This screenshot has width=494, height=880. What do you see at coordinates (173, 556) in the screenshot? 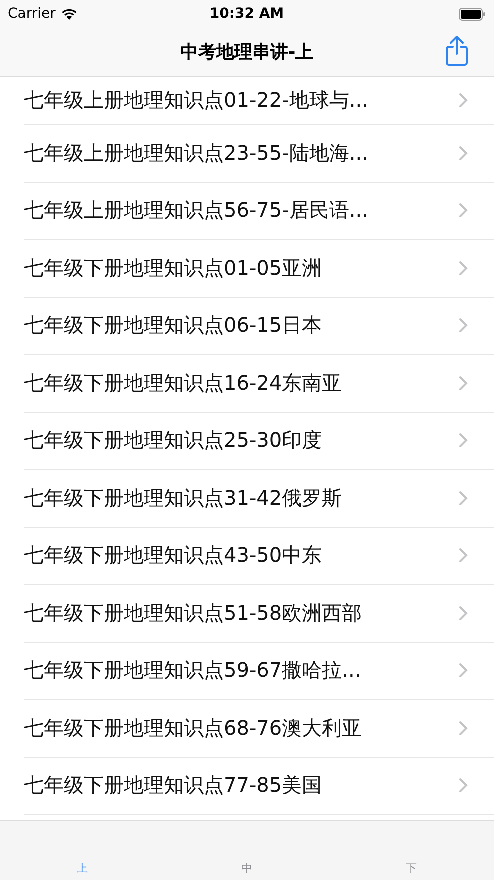
I see `row-title: 七年级下册地理知识点43-50中东` at bounding box center [173, 556].